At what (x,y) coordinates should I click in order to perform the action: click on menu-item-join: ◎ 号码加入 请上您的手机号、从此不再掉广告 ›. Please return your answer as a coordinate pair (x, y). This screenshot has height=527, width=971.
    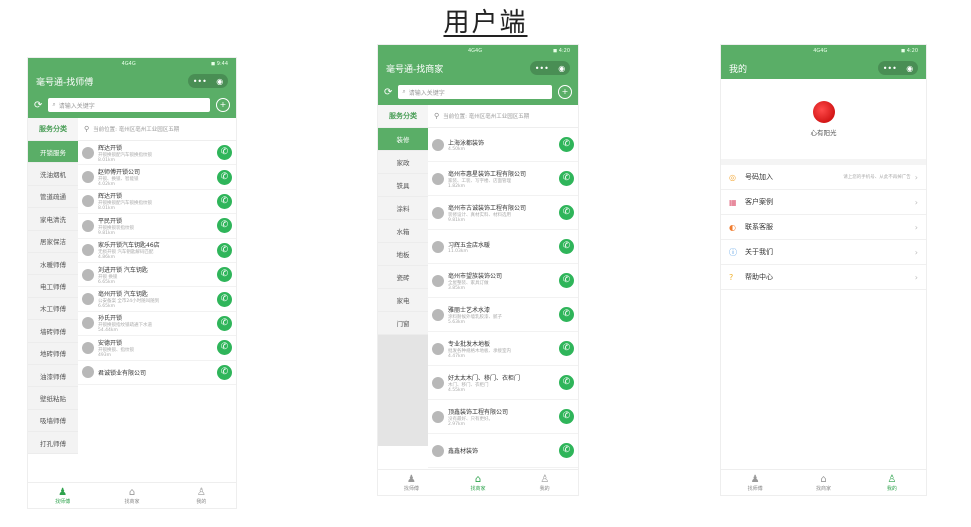
    Looking at the image, I should click on (823, 177).